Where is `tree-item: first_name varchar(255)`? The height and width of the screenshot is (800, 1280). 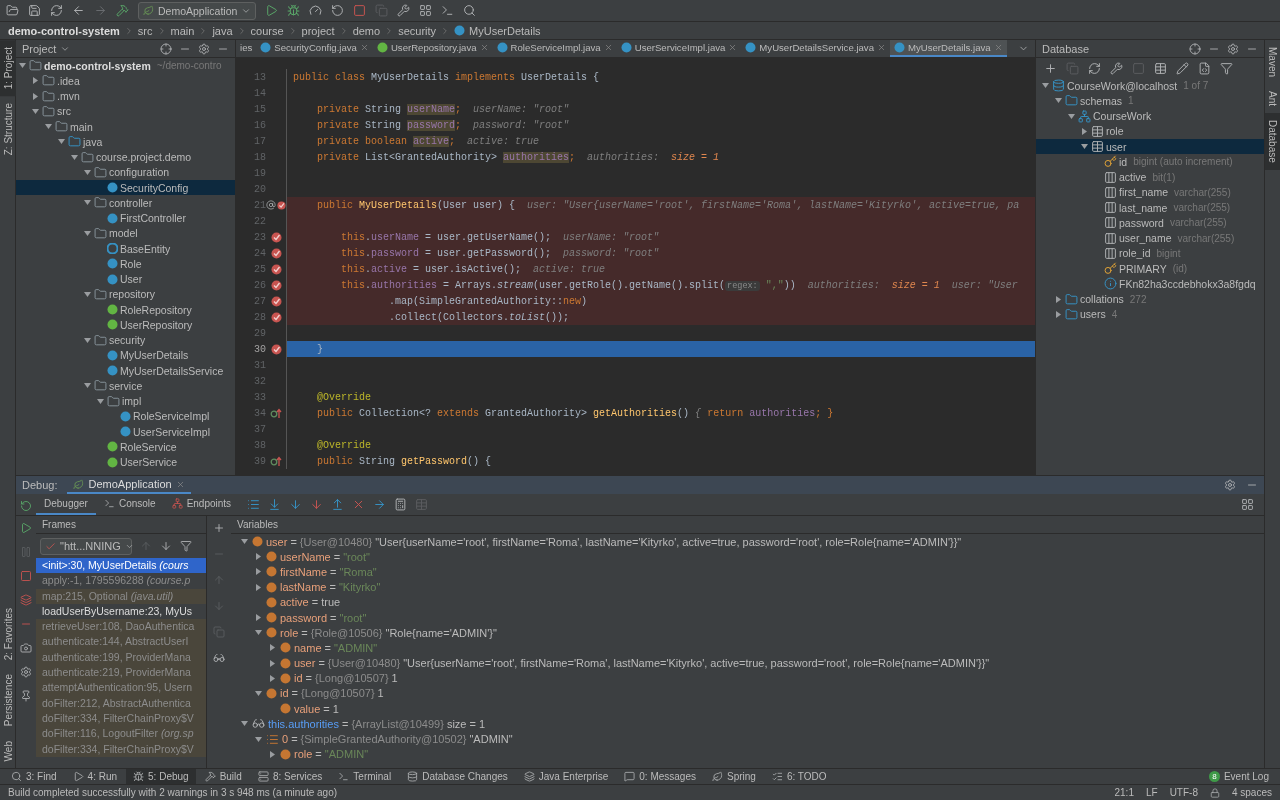 tree-item: first_name varchar(255) is located at coordinates (1150, 192).